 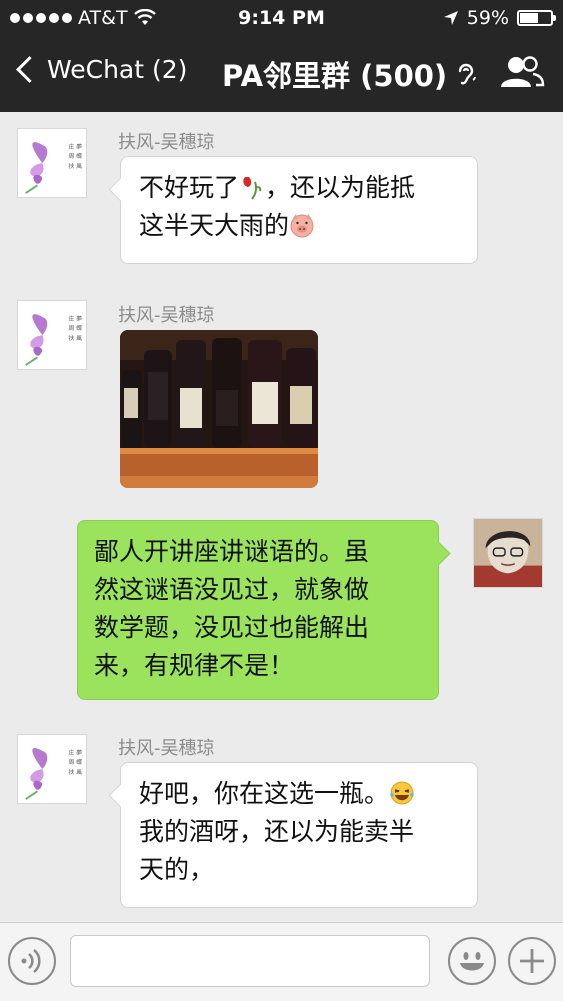 What do you see at coordinates (450, 18) in the screenshot?
I see `location-arrow-icon` at bounding box center [450, 18].